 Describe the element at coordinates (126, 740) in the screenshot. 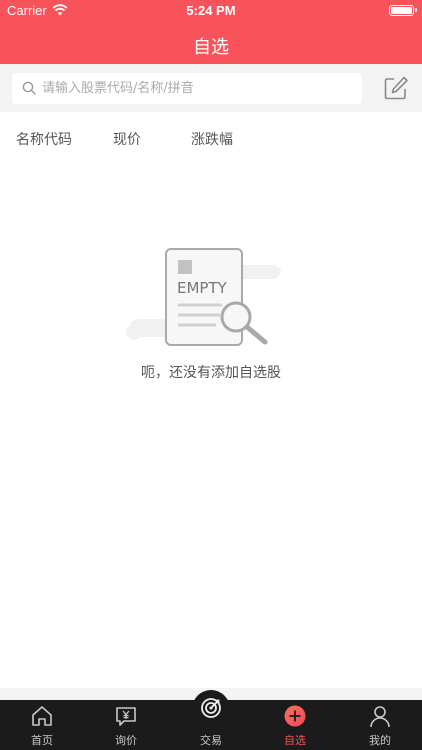

I see `tab-label: 询价` at that location.